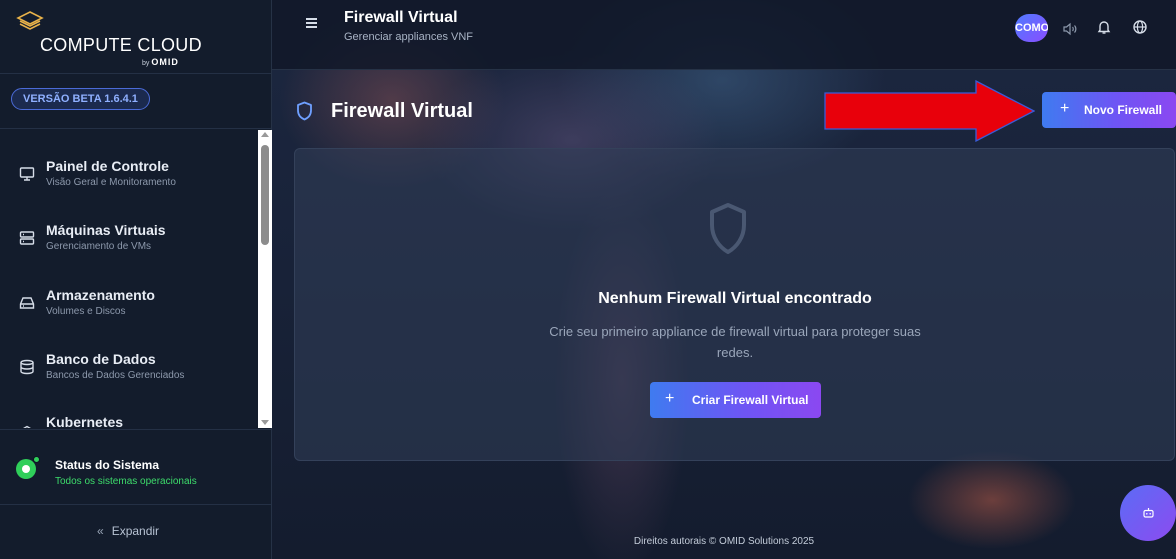  I want to click on expand-sidebar-button: « Expandir, so click(128, 531).